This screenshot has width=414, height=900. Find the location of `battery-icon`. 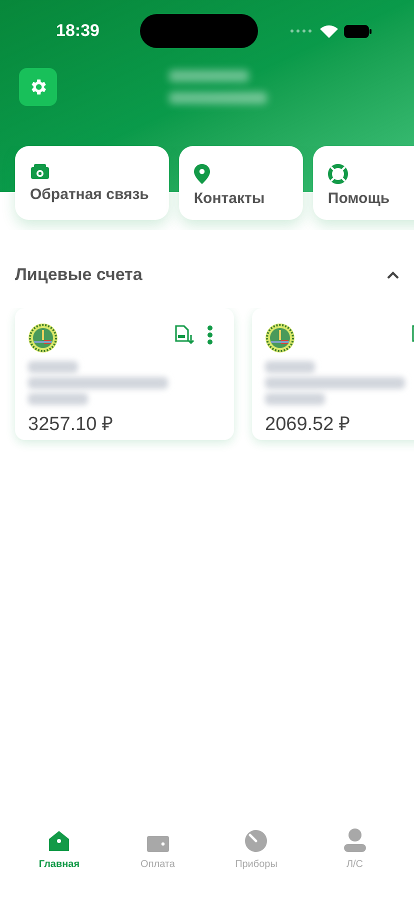

battery-icon is located at coordinates (358, 31).